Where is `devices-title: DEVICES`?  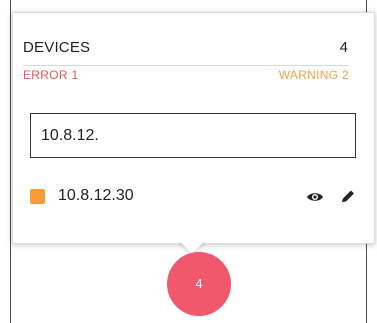
devices-title: DEVICES is located at coordinates (57, 47).